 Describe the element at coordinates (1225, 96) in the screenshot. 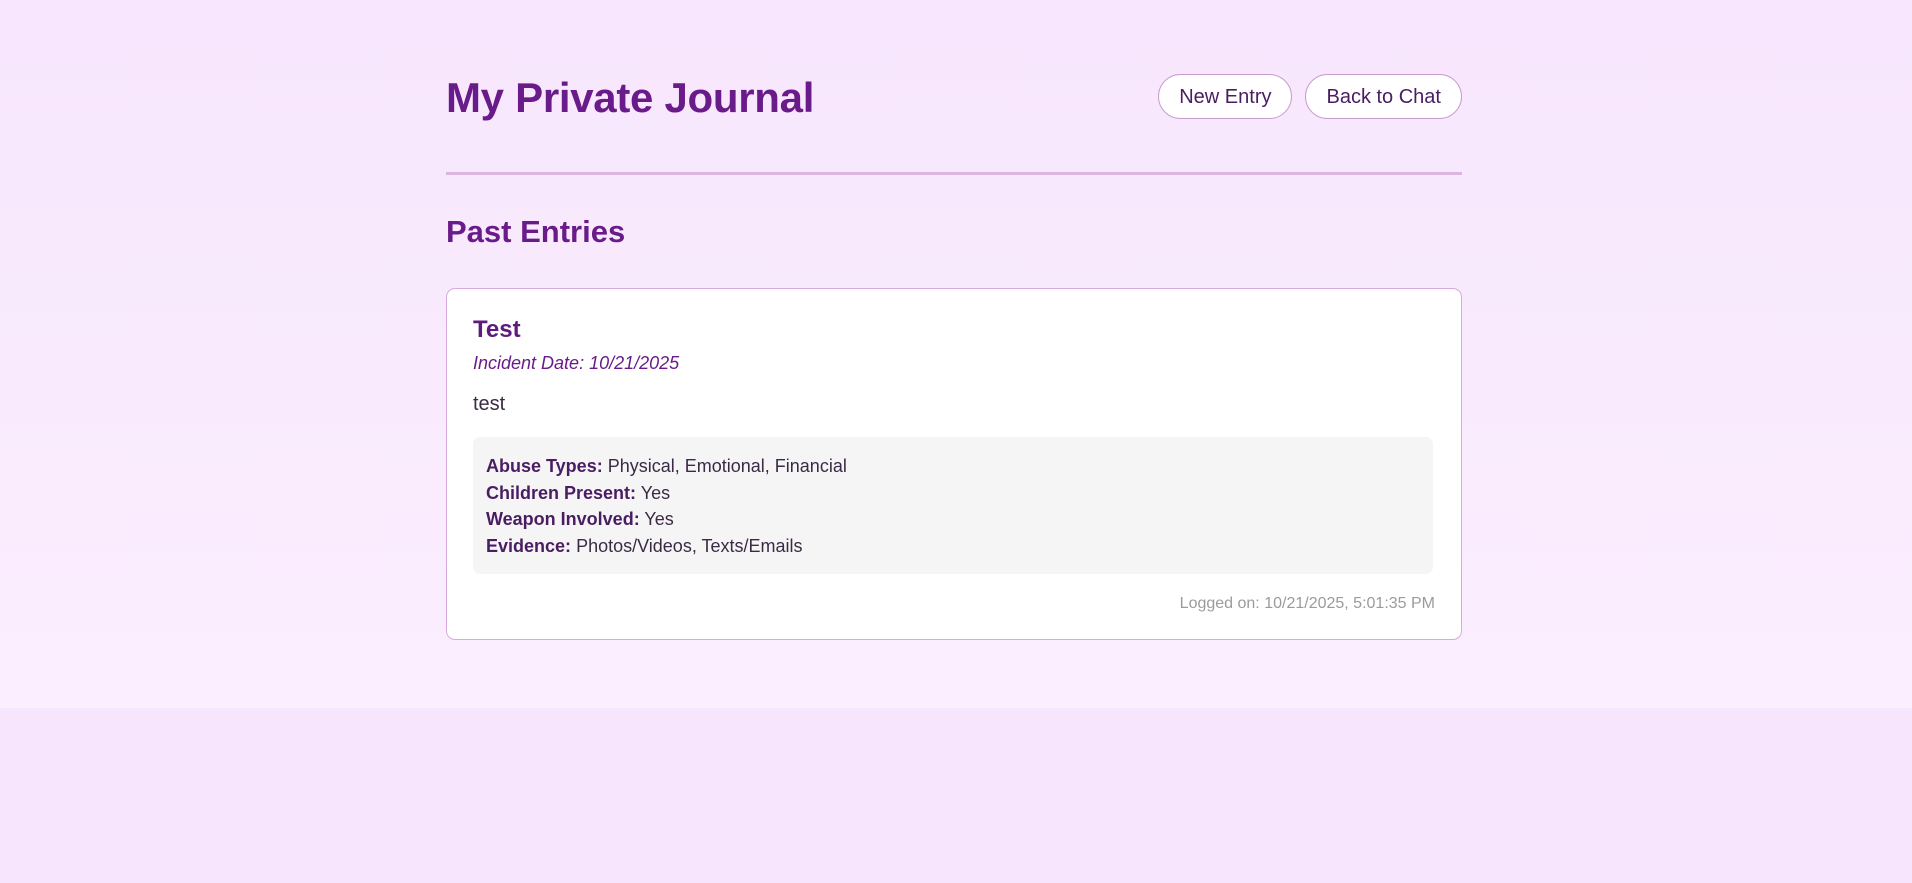

I see `new-entry-button: New Entry` at that location.